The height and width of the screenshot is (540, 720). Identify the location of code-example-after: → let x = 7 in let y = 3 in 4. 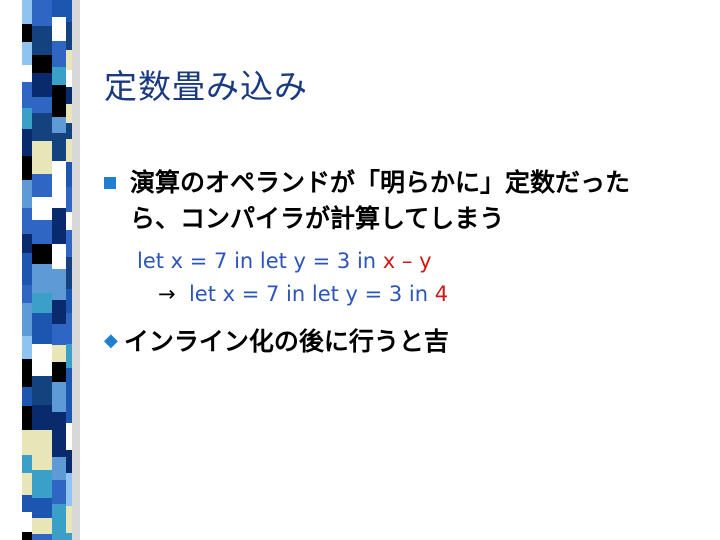
(303, 294).